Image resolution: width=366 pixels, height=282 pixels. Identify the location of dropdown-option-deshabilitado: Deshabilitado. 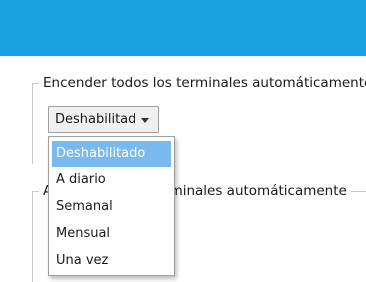
(111, 154).